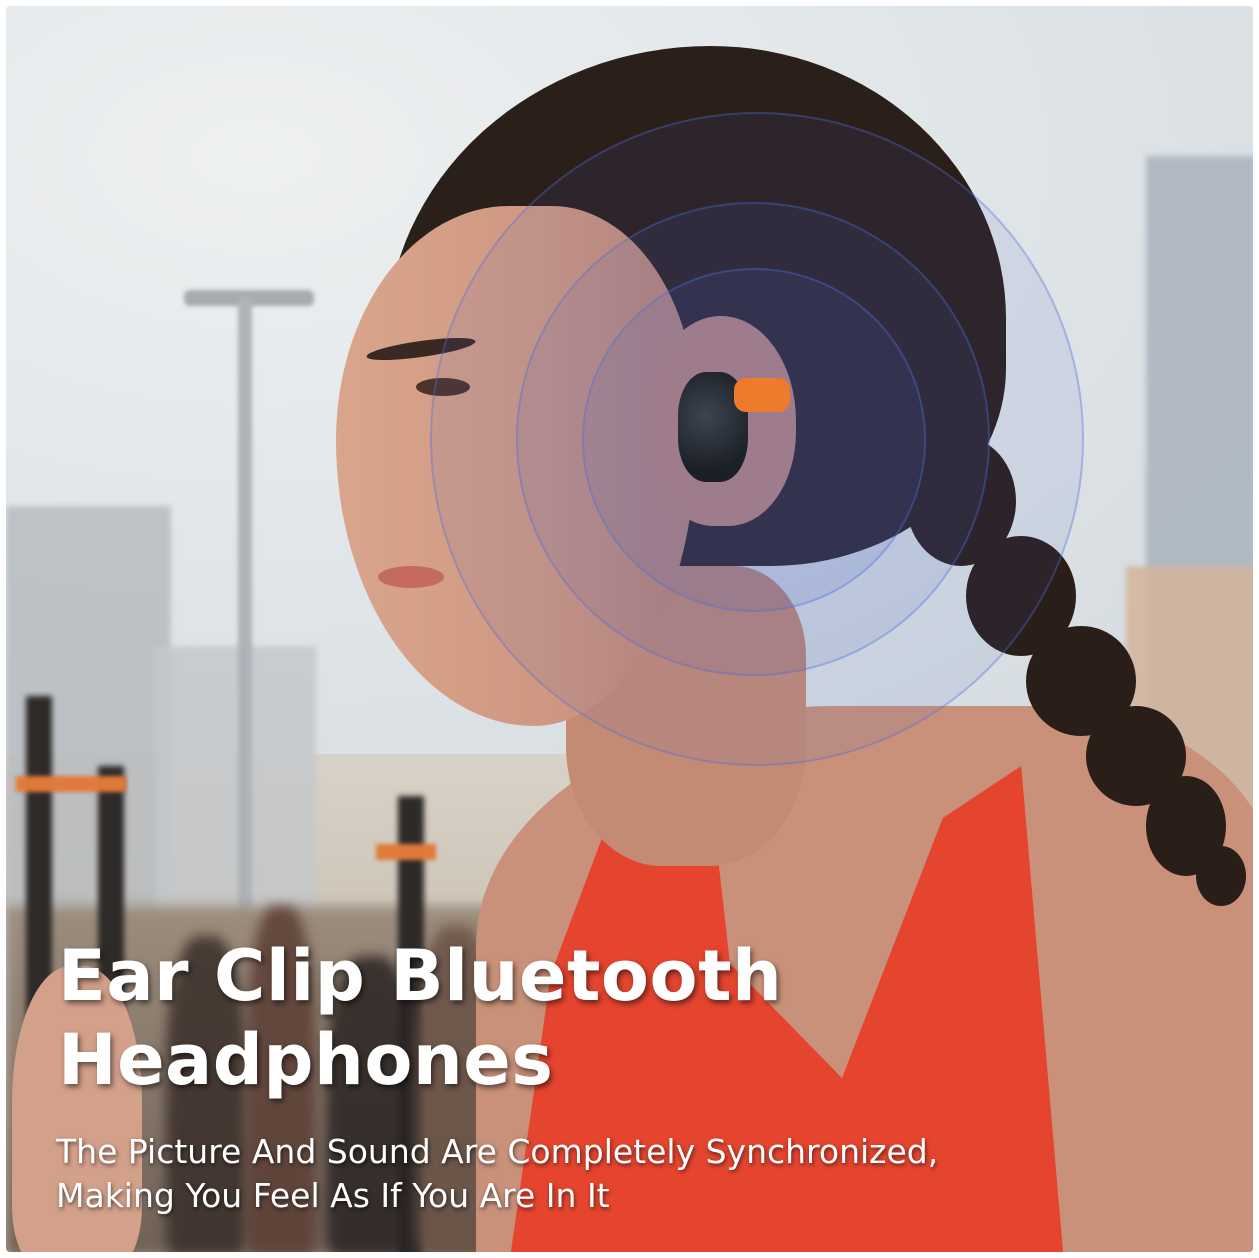  I want to click on headline-line-1: Ear Clip Bluetooth, so click(420, 976).